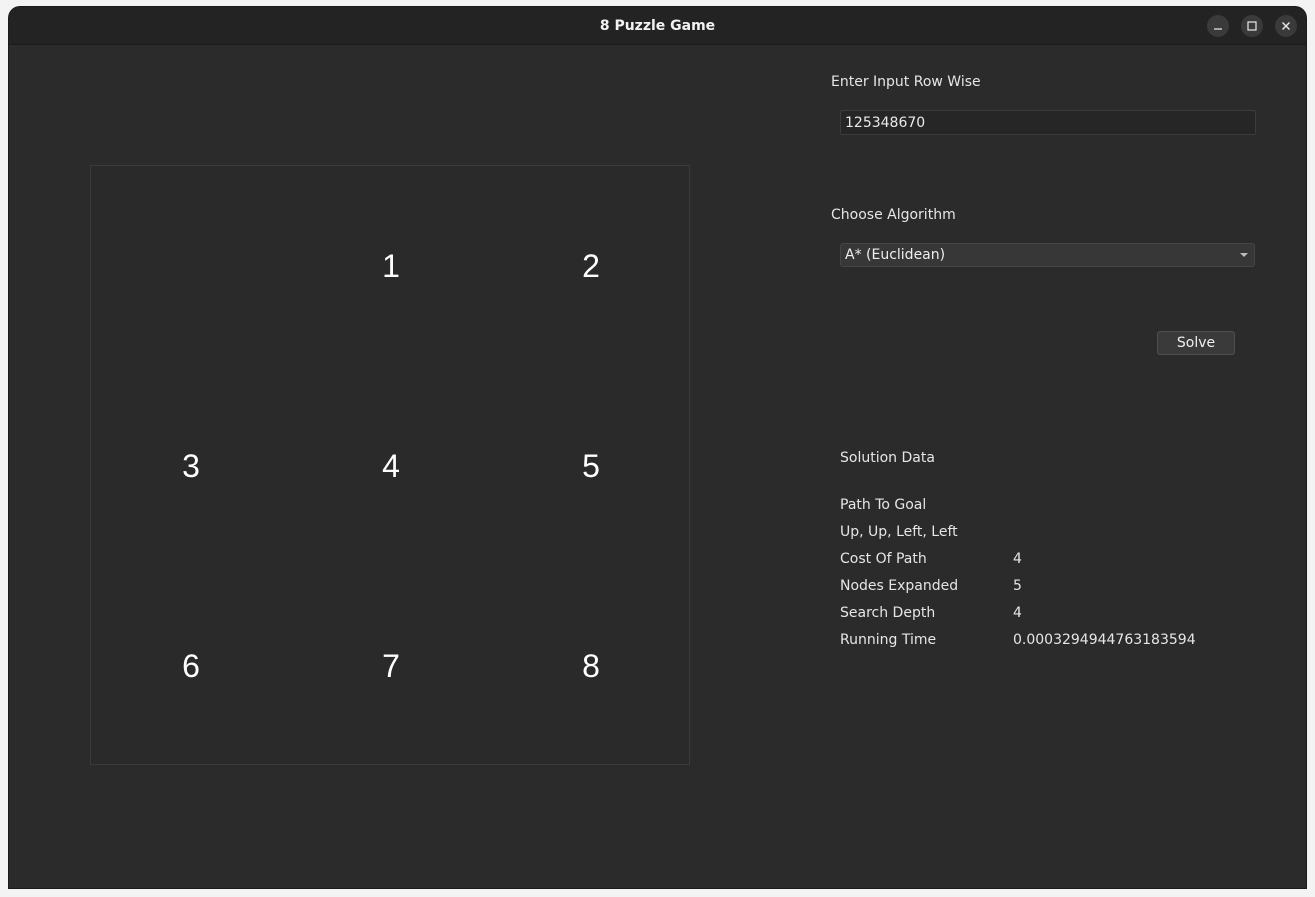 This screenshot has width=1315, height=897. Describe the element at coordinates (591, 466) in the screenshot. I see `puzzle-tile: 5` at that location.